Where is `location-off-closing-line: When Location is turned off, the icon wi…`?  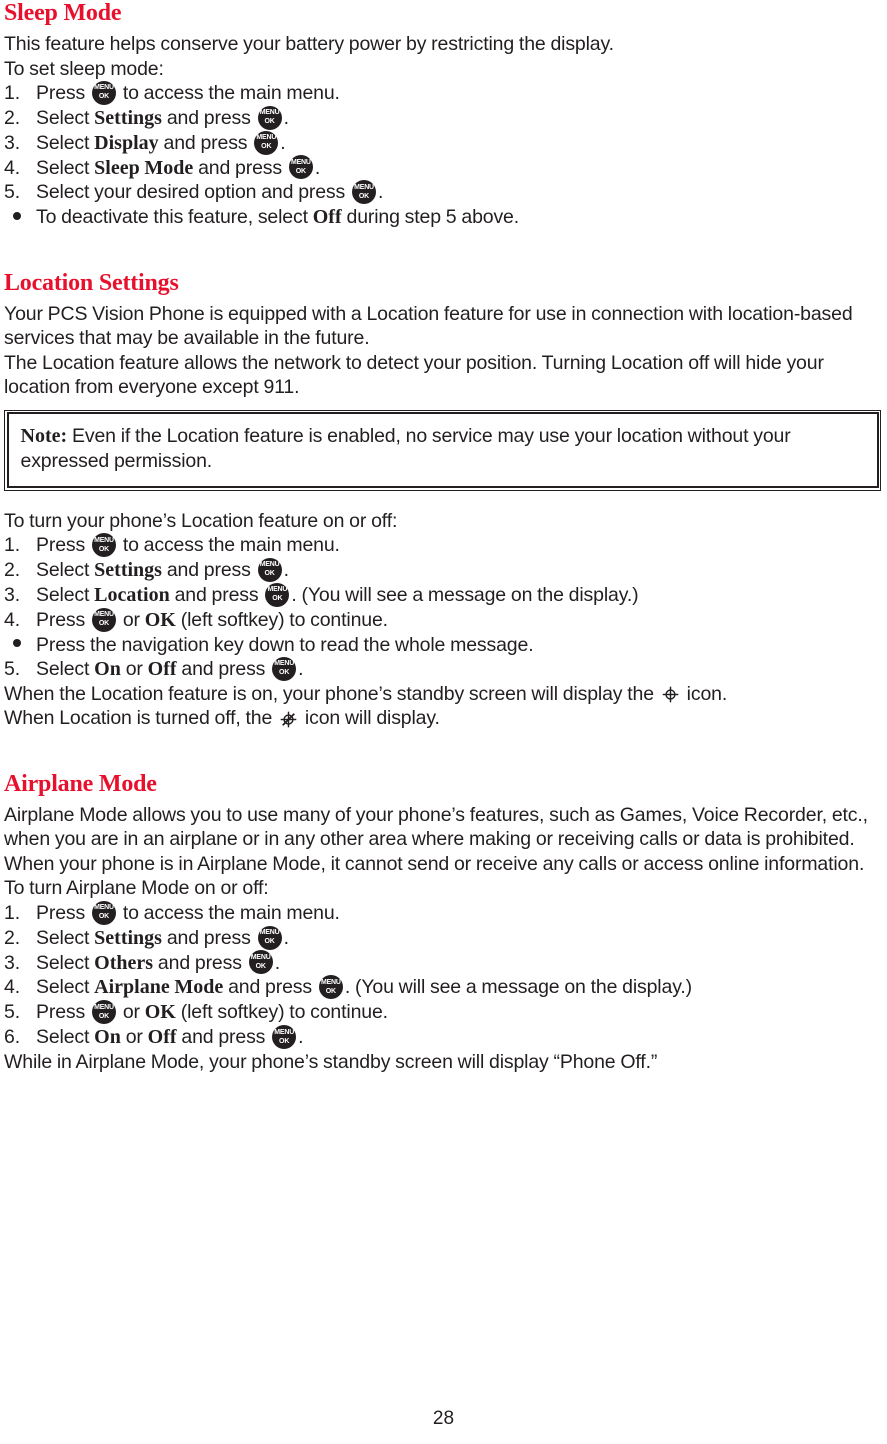 location-off-closing-line: When Location is turned off, the icon wi… is located at coordinates (442, 718).